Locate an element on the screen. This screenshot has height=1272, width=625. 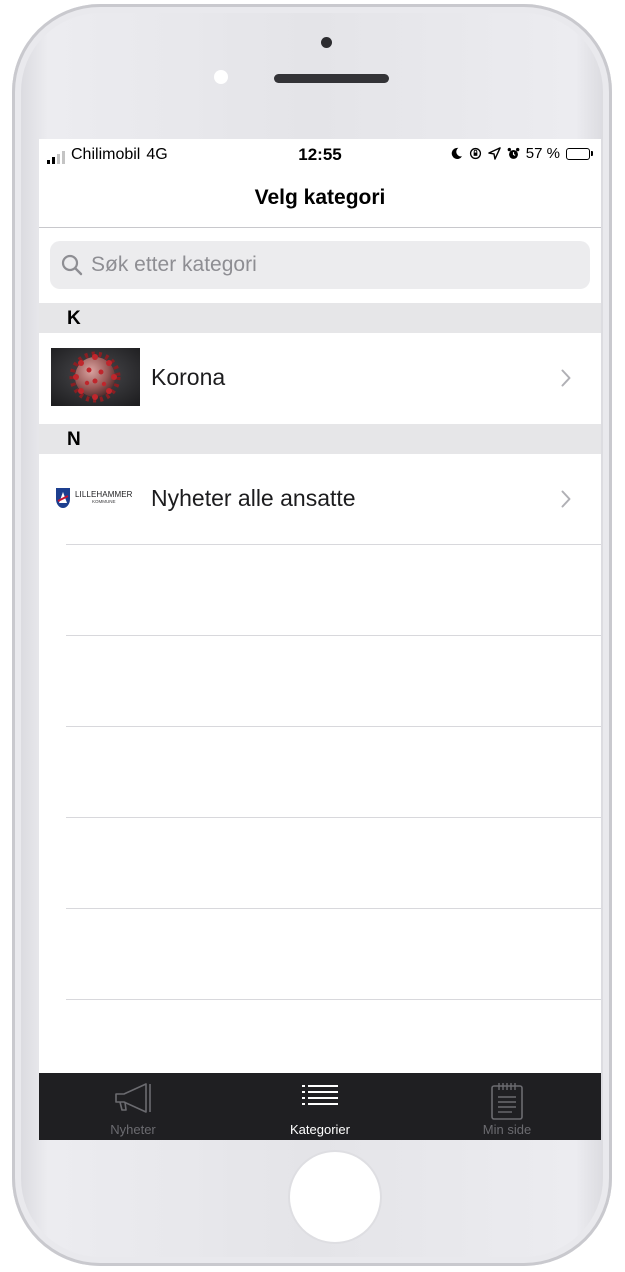
logo-subtext: KOMMUNE is located at coordinates (104, 502).